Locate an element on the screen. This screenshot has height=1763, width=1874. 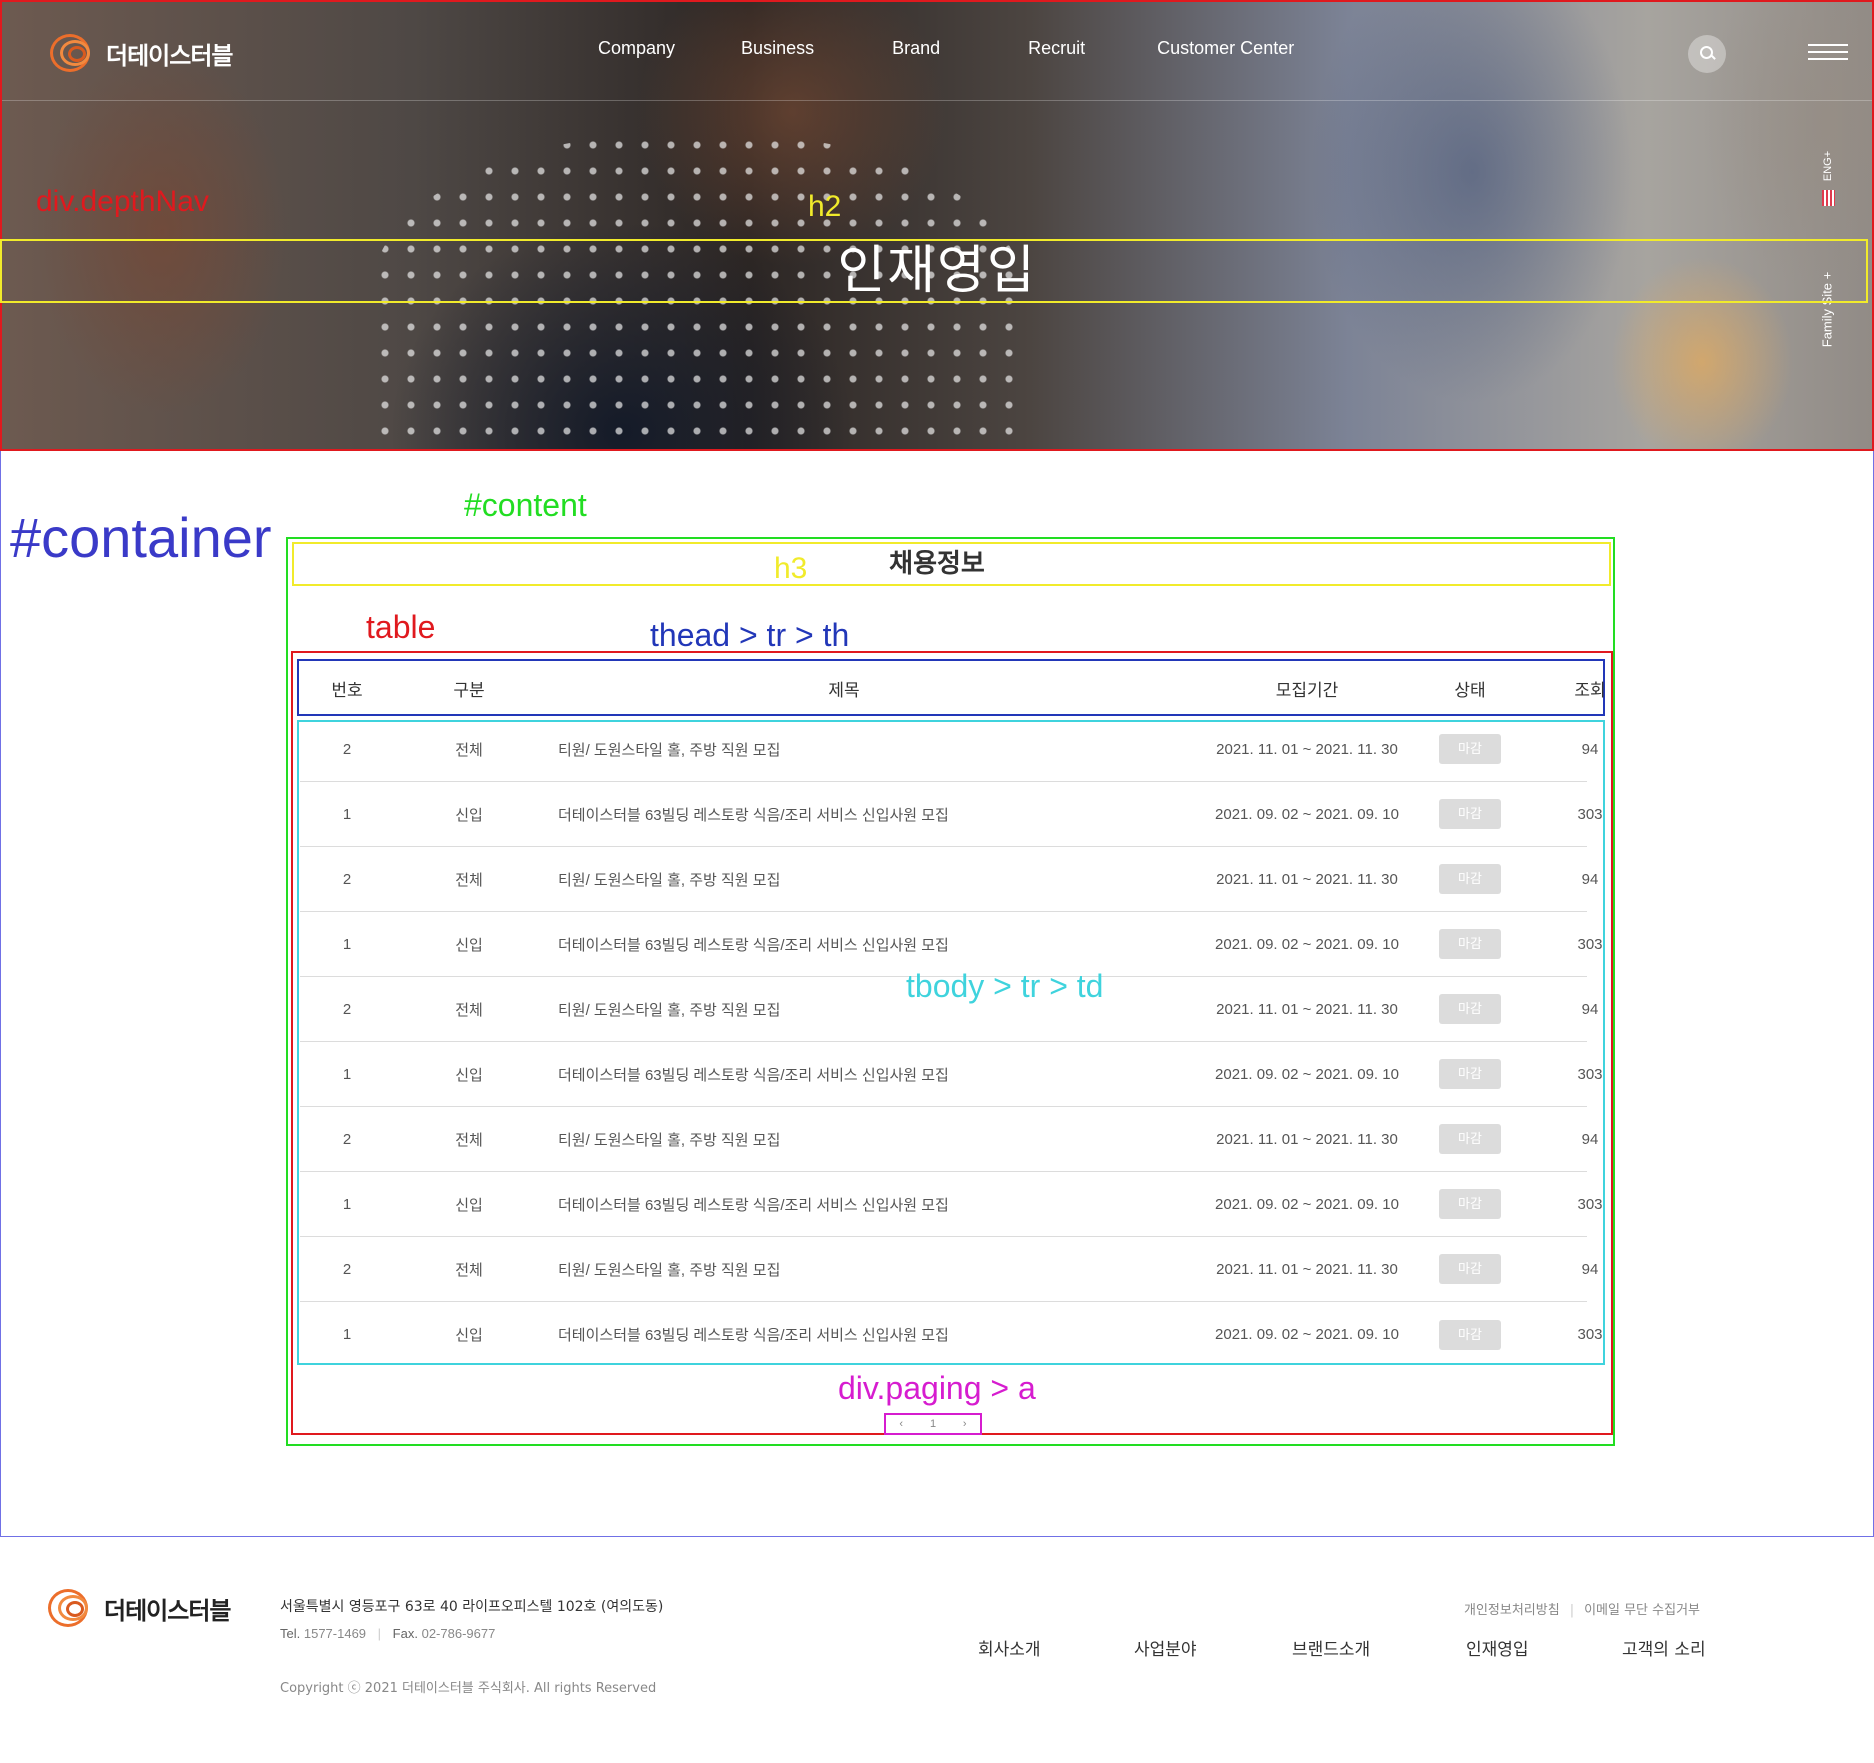
footer-util-links: 개인정보처리방침 | 이메일 무단 수집거부 is located at coordinates (1582, 1610).